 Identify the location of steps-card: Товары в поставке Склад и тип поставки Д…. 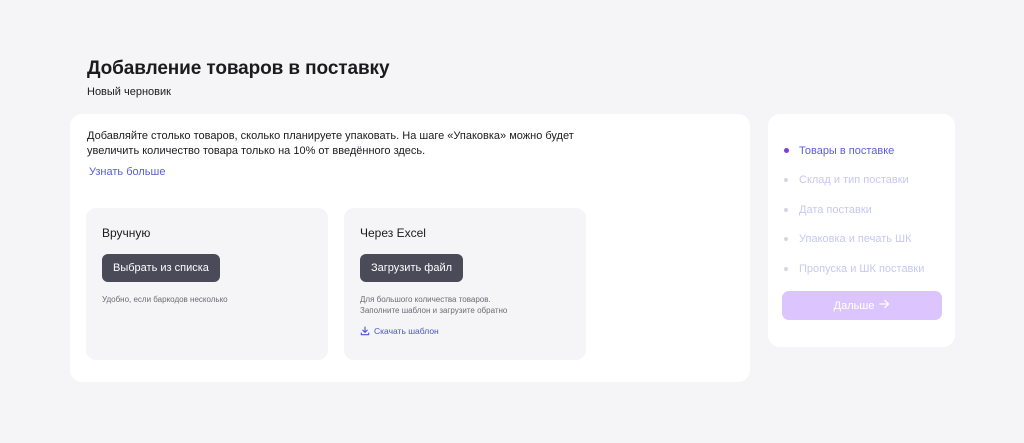
(861, 230).